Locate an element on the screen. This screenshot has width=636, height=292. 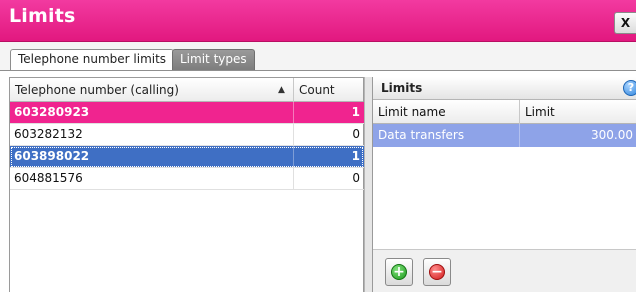
tab-strip: Telephone number limits Limit types is located at coordinates (318, 56).